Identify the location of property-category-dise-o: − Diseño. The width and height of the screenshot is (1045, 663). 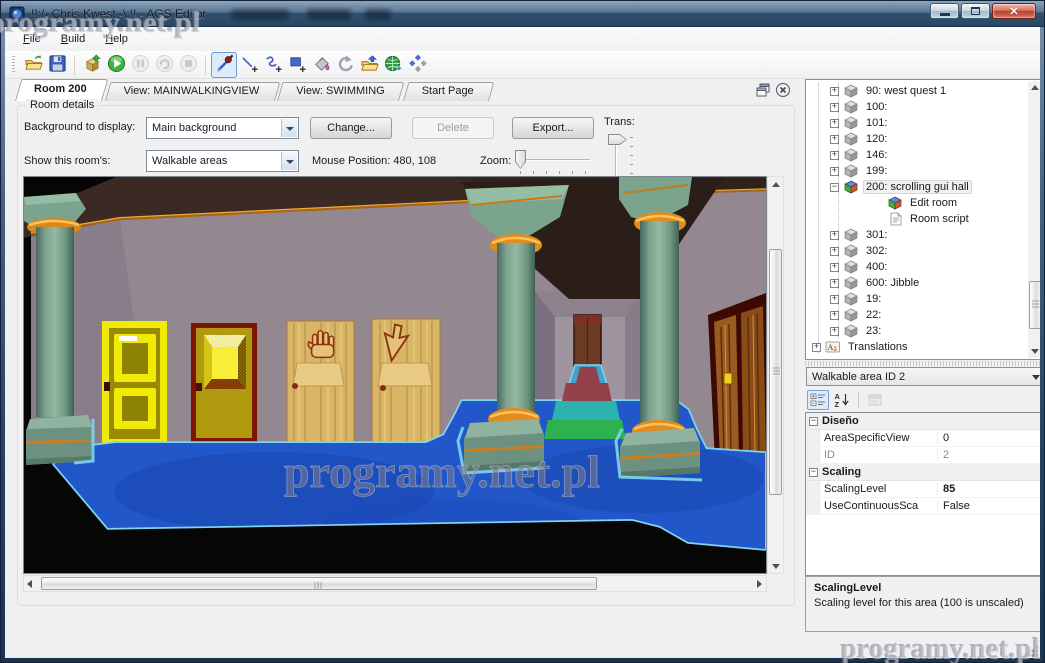
(923, 421).